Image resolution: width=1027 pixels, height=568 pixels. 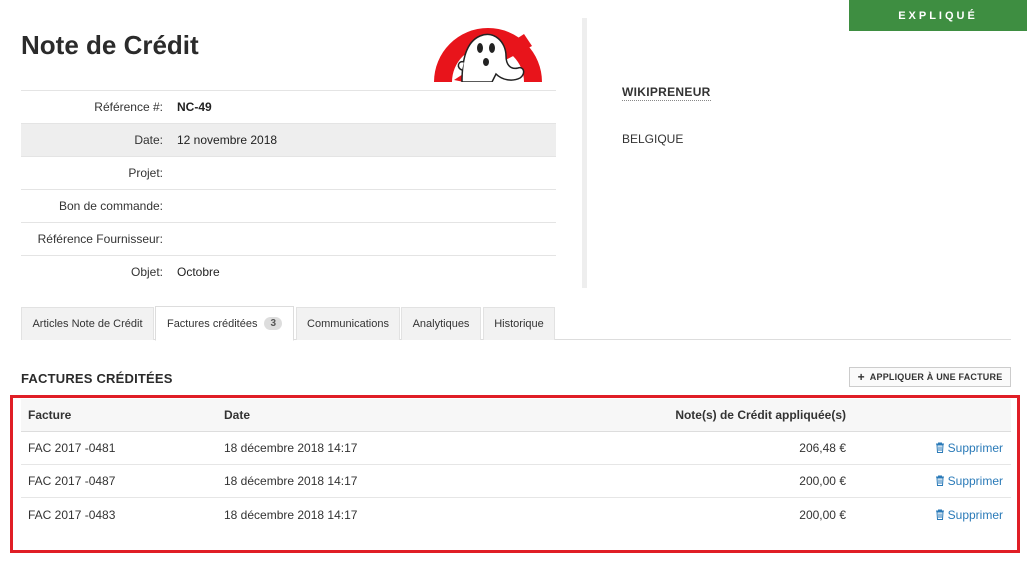 I want to click on tab-label: Communications, so click(x=348, y=324).